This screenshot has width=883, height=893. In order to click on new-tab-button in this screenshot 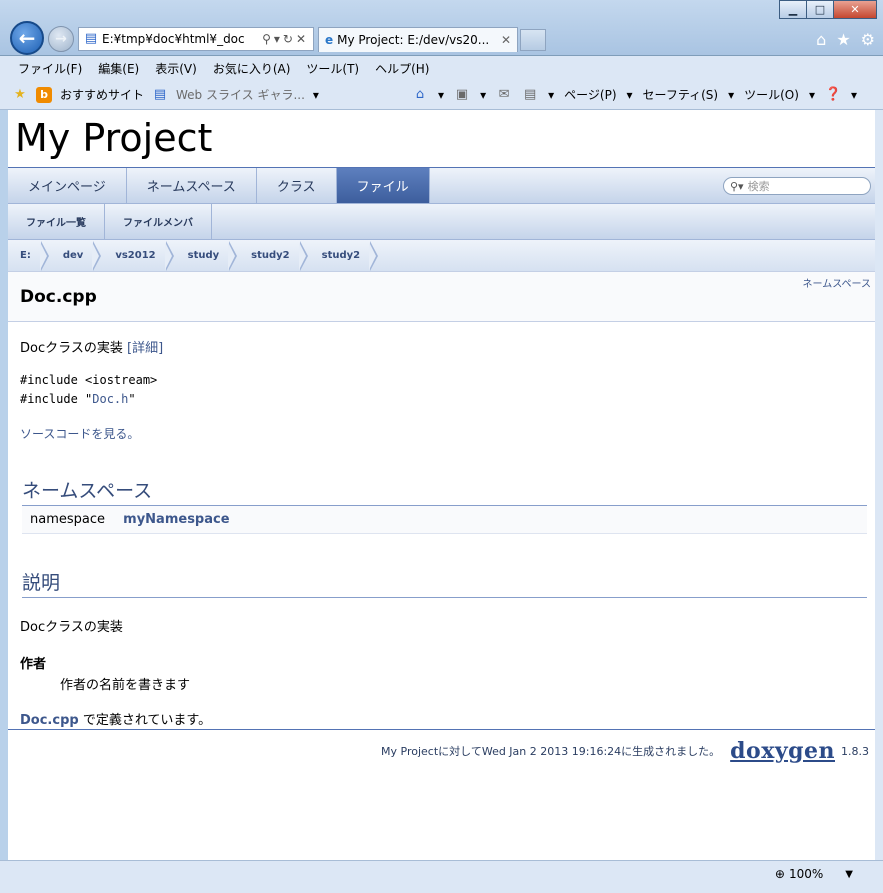, I will do `click(533, 40)`.